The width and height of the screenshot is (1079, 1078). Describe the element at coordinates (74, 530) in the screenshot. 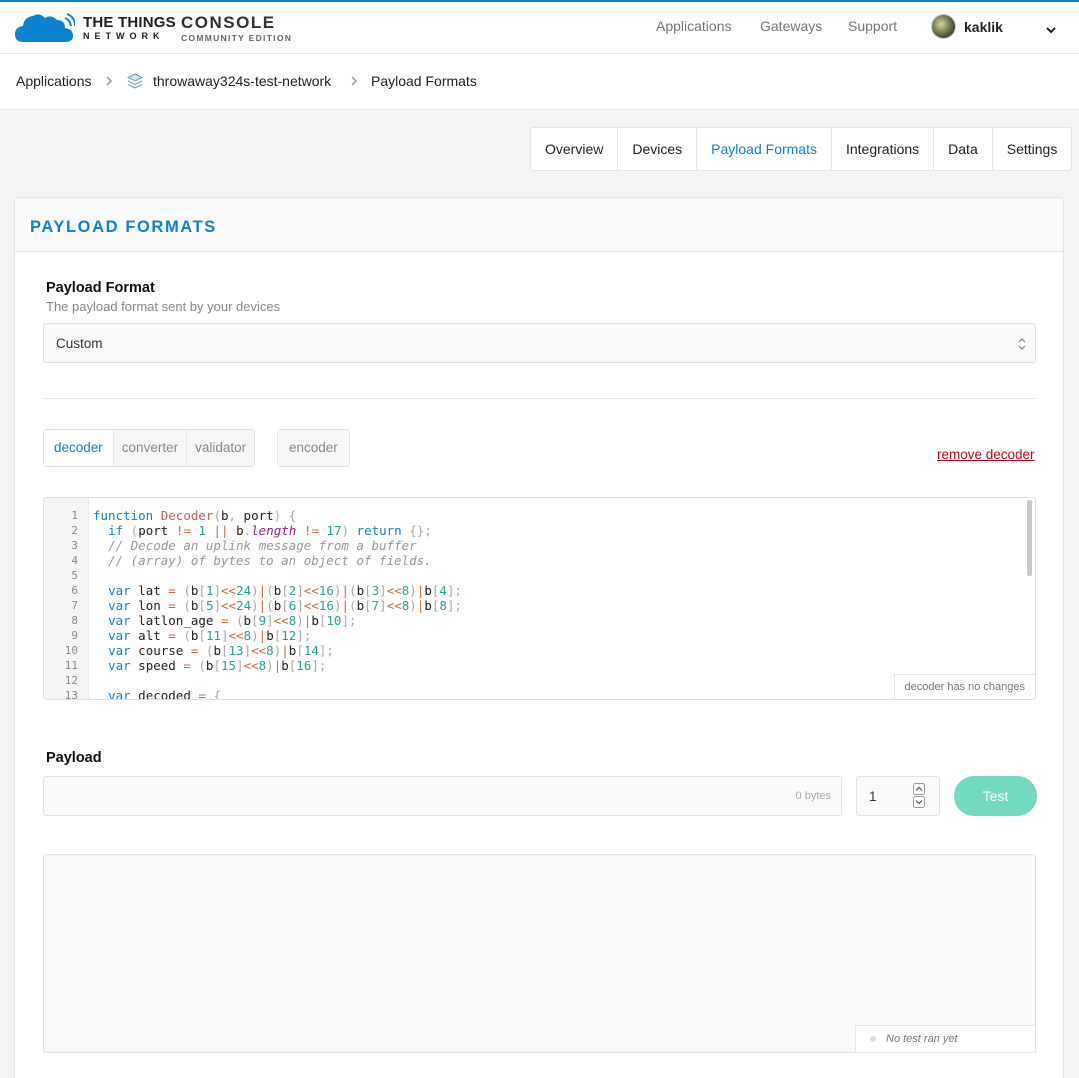

I see `line-number: 2` at that location.